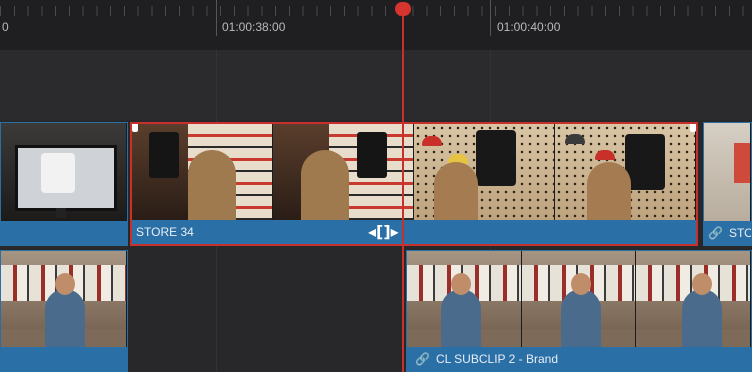  What do you see at coordinates (135, 128) in the screenshot?
I see `clip-start-handle` at bounding box center [135, 128].